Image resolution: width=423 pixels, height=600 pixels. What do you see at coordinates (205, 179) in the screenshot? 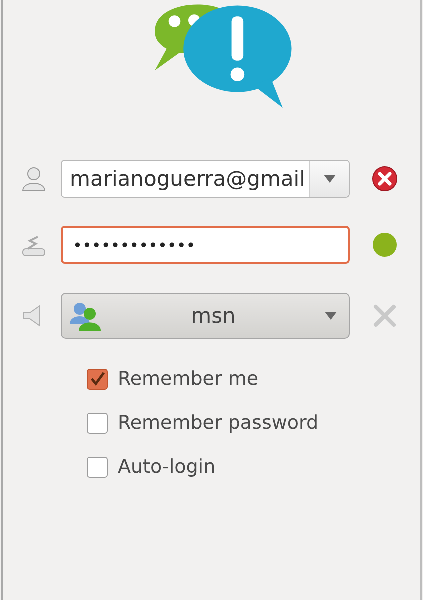
I see `account-combo: marianoguerra@gmail` at bounding box center [205, 179].